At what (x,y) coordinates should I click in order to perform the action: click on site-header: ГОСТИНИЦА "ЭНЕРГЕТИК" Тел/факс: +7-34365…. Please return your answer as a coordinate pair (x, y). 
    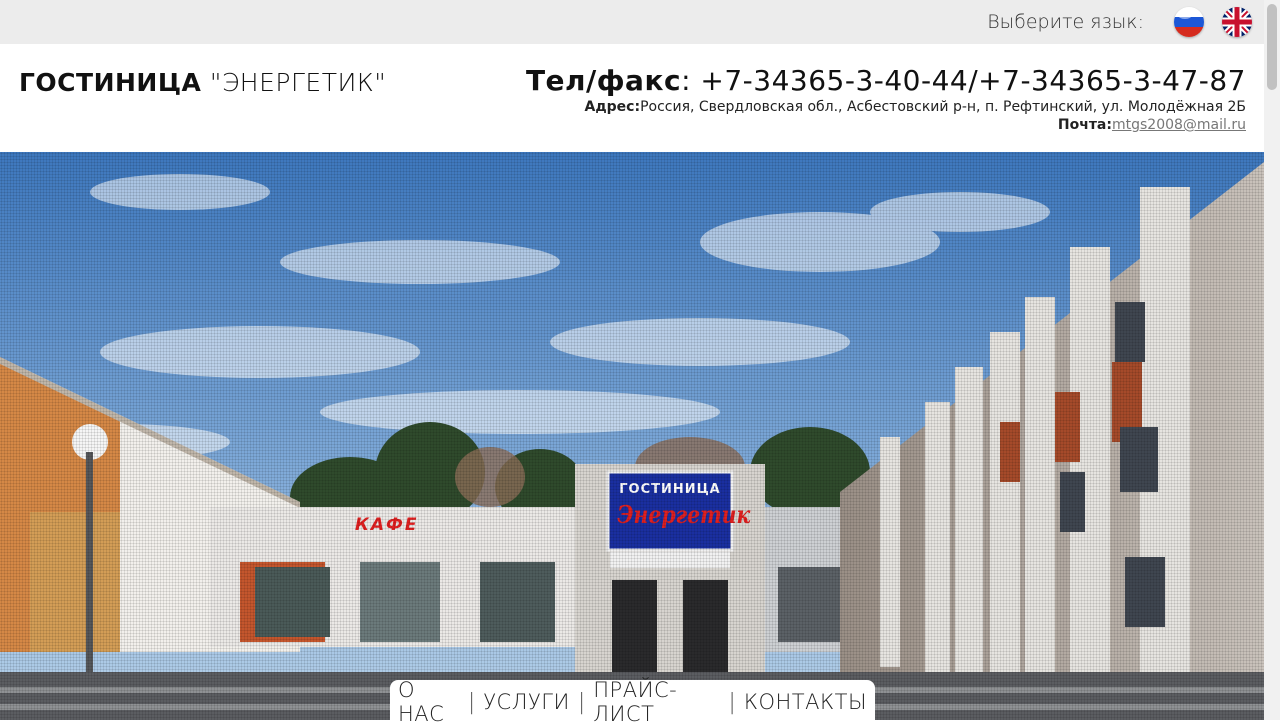
    Looking at the image, I should click on (632, 98).